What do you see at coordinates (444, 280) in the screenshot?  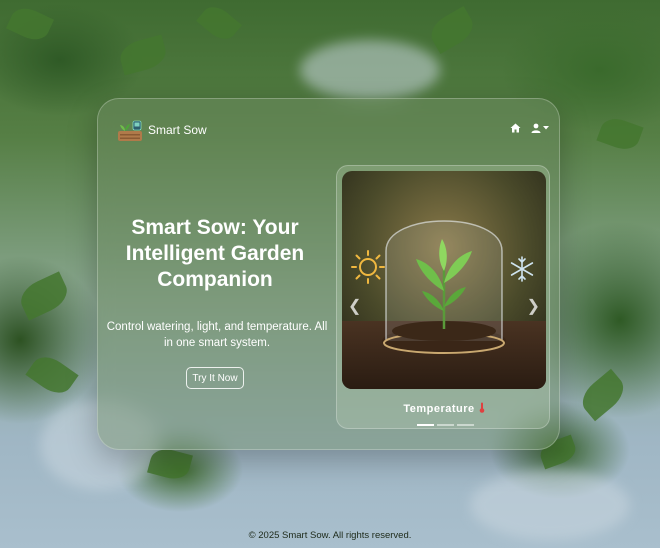 I see `carousel-slide-image: ❮ ❯` at bounding box center [444, 280].